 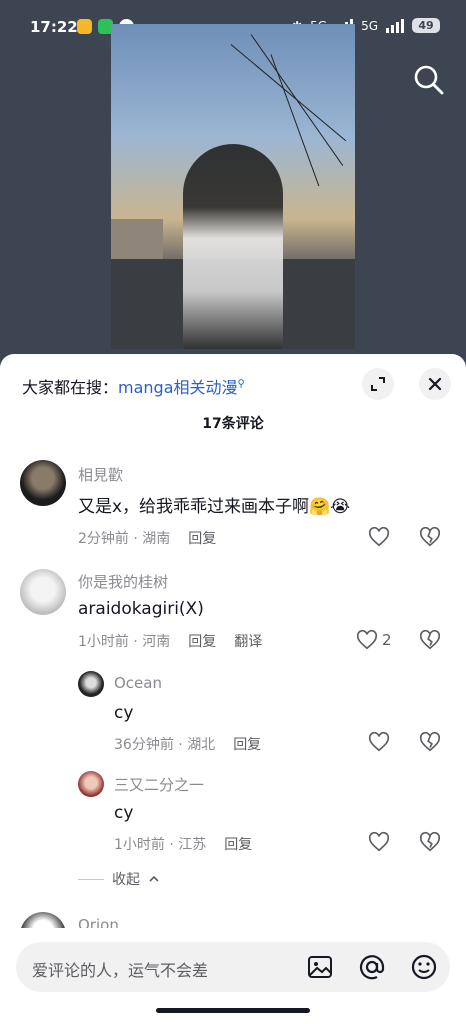 What do you see at coordinates (369, 25) in the screenshot?
I see `network-label-2: 5G` at bounding box center [369, 25].